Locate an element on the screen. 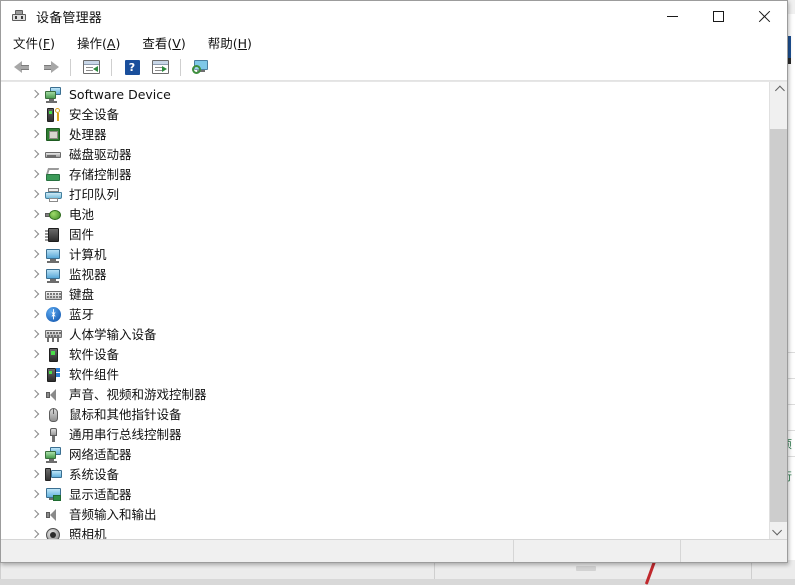 The width and height of the screenshot is (795, 585). print-queue-icon is located at coordinates (53, 195).